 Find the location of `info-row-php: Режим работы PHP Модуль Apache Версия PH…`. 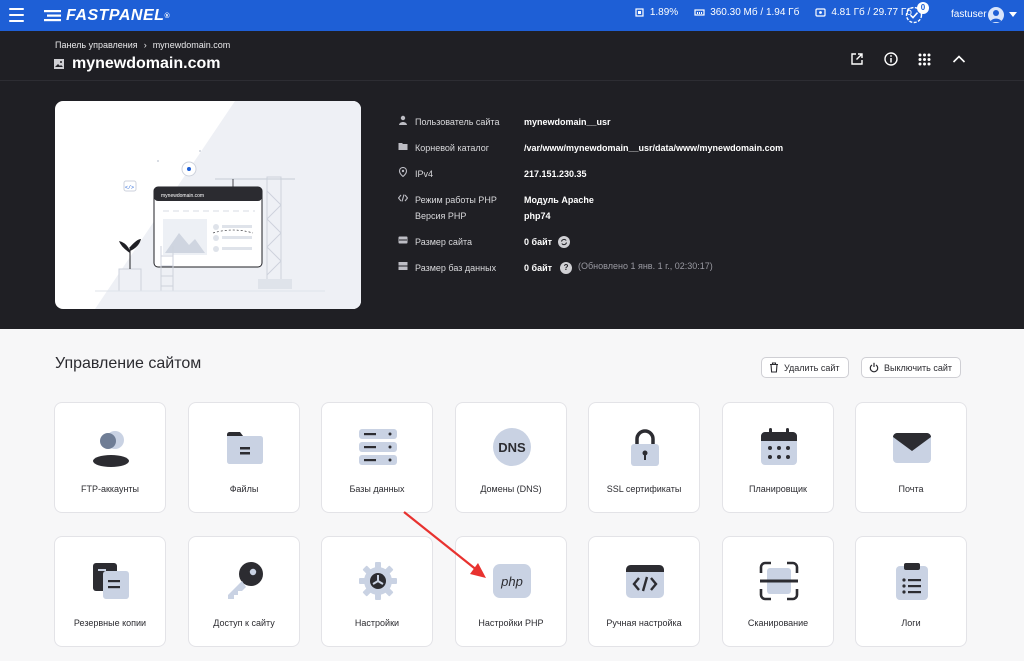

info-row-php: Режим работы PHP Модуль Apache Версия PH… is located at coordinates (496, 208).